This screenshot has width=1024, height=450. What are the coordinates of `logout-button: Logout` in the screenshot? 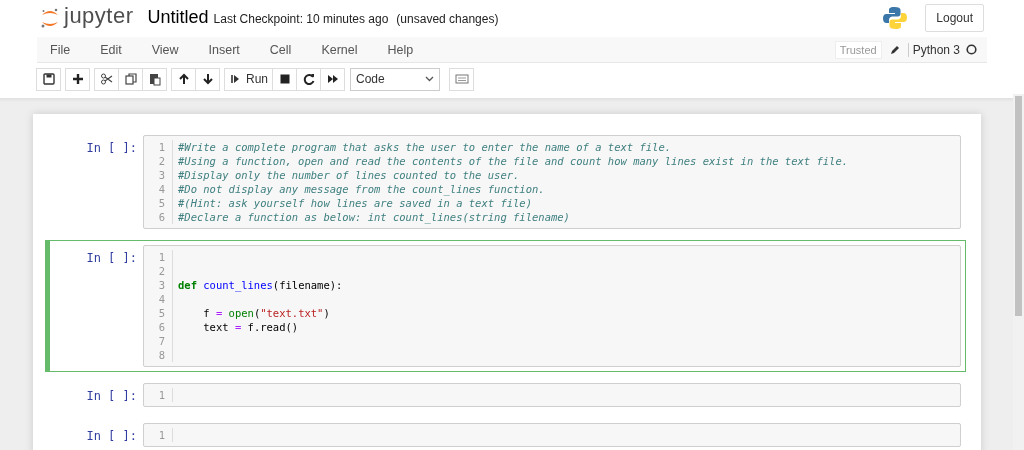 It's located at (954, 17).